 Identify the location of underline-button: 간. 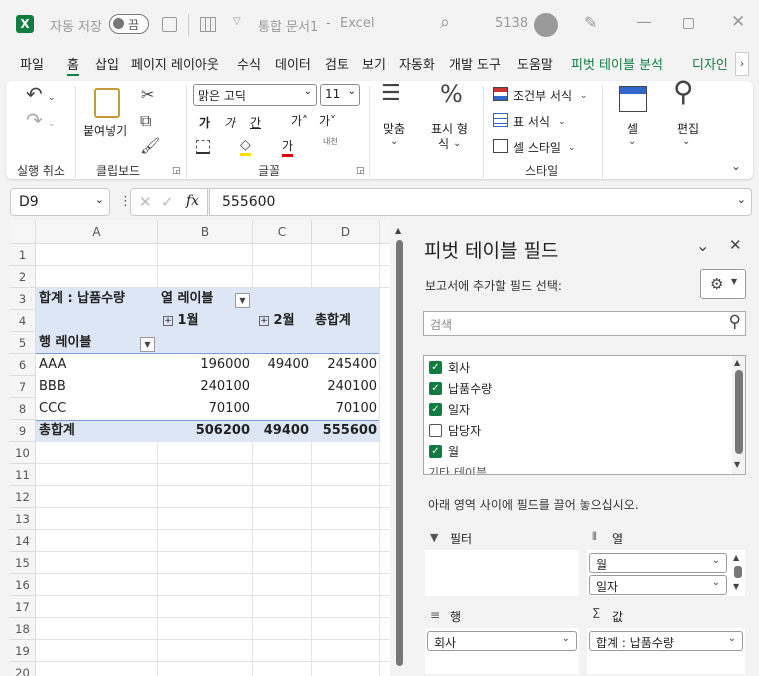
(255, 122).